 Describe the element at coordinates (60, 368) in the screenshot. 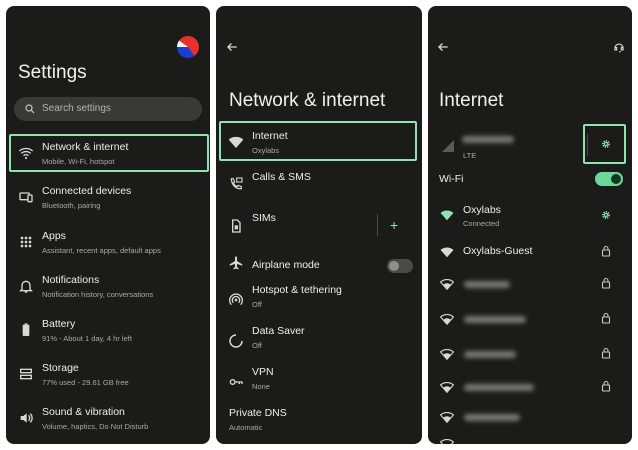

I see `item-title: Storage` at that location.